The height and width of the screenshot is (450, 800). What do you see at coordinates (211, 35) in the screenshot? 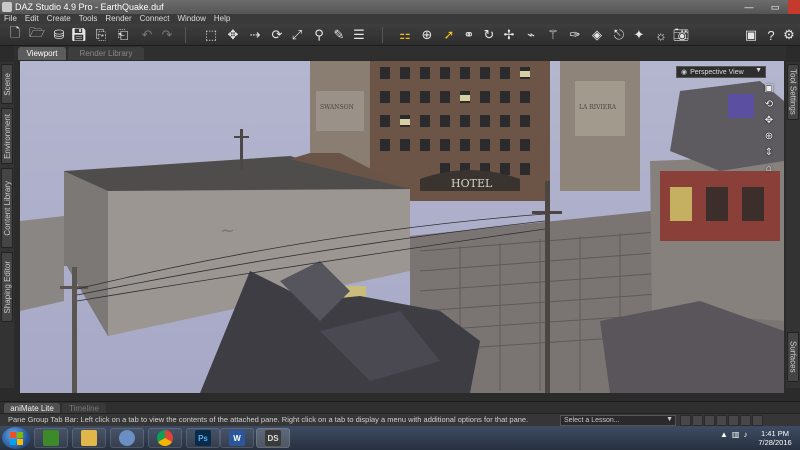
I see `node-selection-icon: ⬚` at bounding box center [211, 35].